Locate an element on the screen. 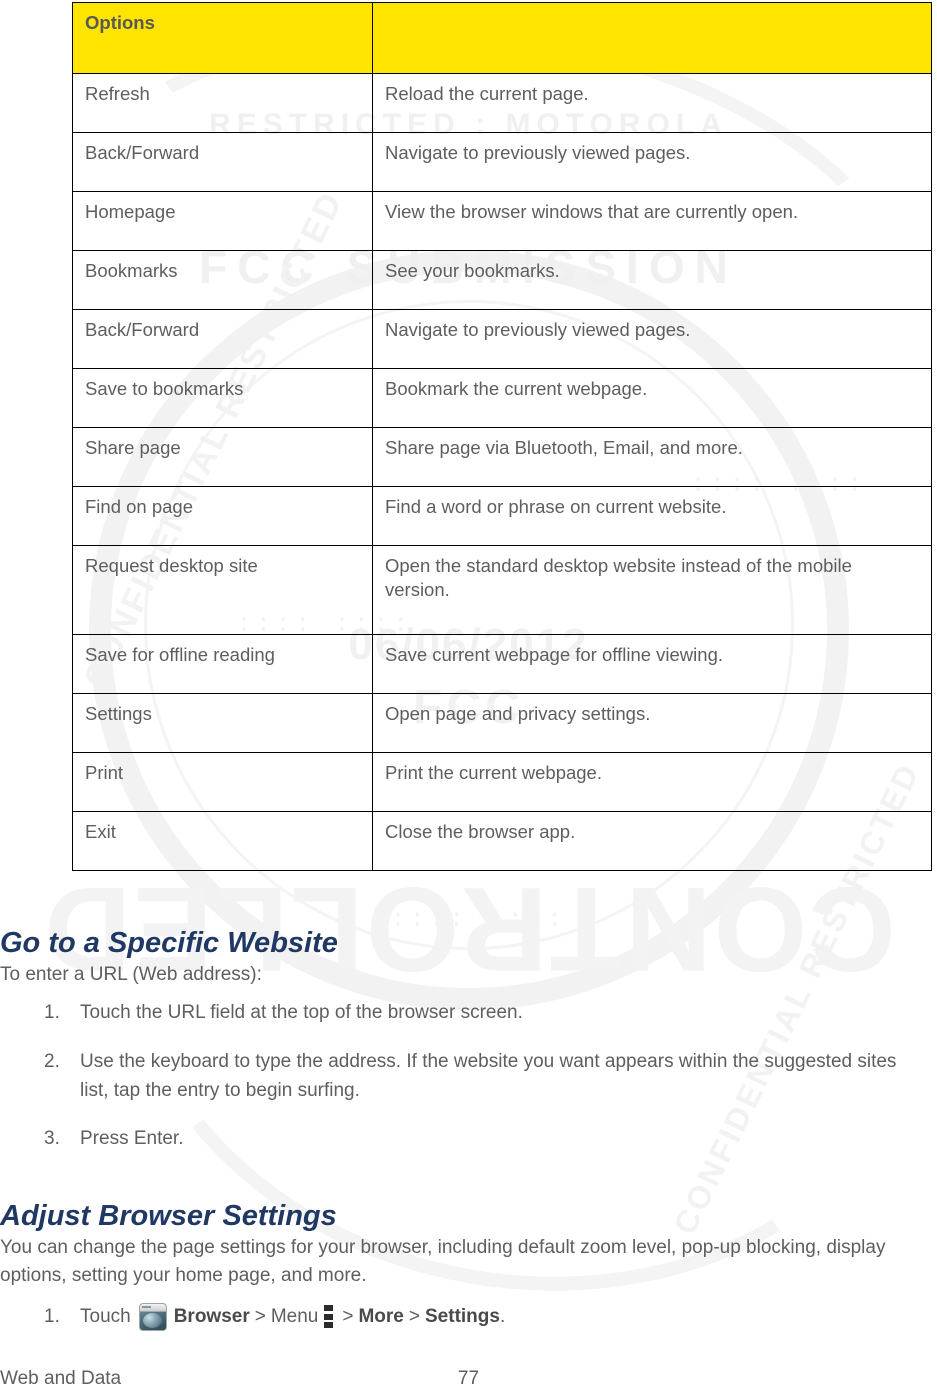 This screenshot has width=937, height=1398. table-row: Print Print the current webpage. is located at coordinates (502, 782).